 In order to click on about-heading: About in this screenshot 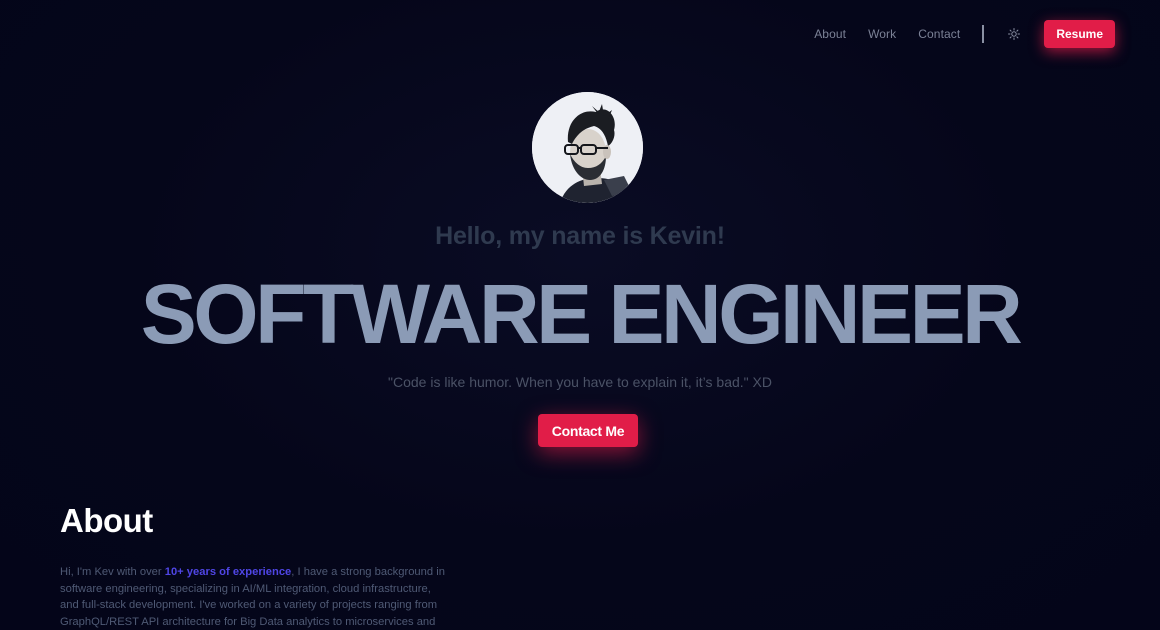, I will do `click(106, 520)`.